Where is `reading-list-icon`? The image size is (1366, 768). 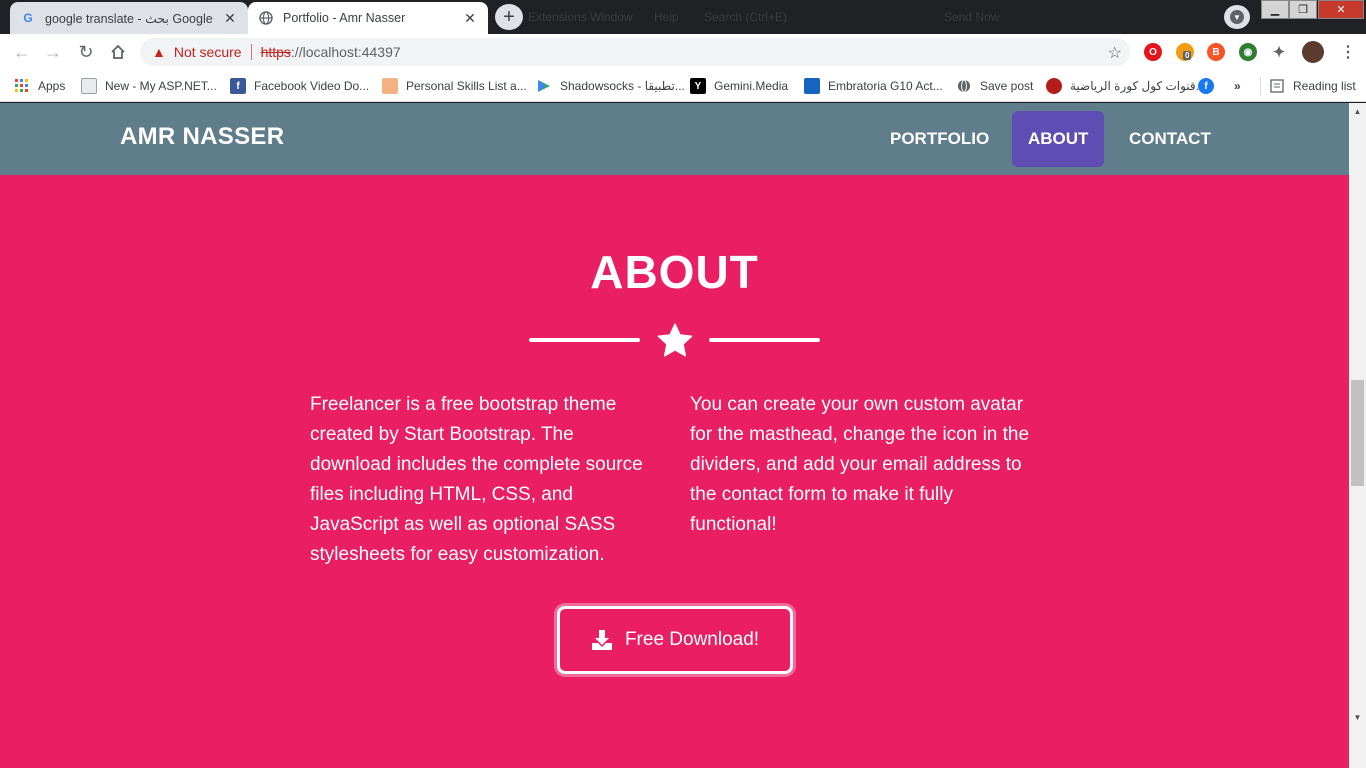 reading-list-icon is located at coordinates (1277, 86).